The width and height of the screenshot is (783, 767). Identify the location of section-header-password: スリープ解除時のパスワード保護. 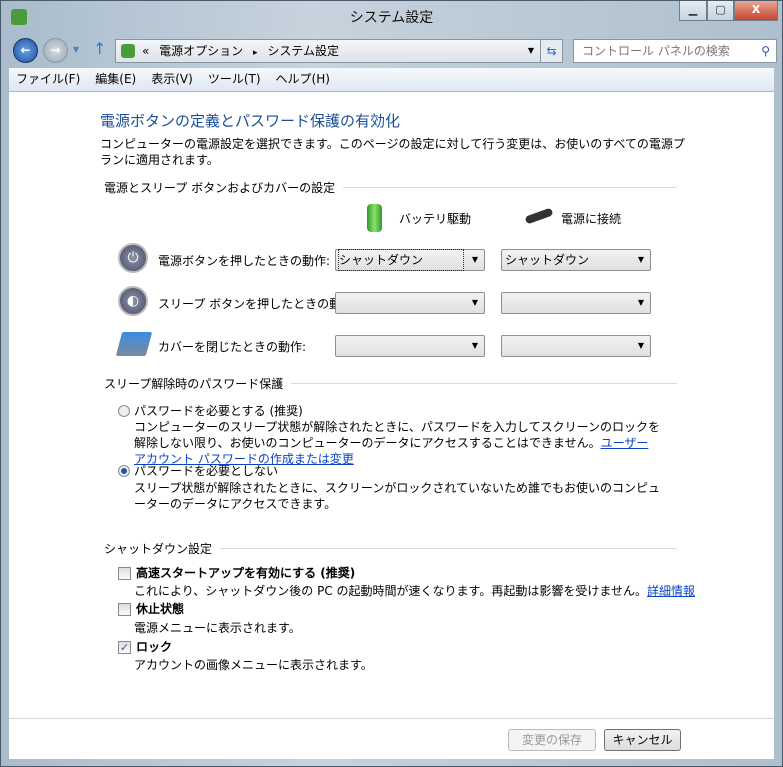
(390, 383).